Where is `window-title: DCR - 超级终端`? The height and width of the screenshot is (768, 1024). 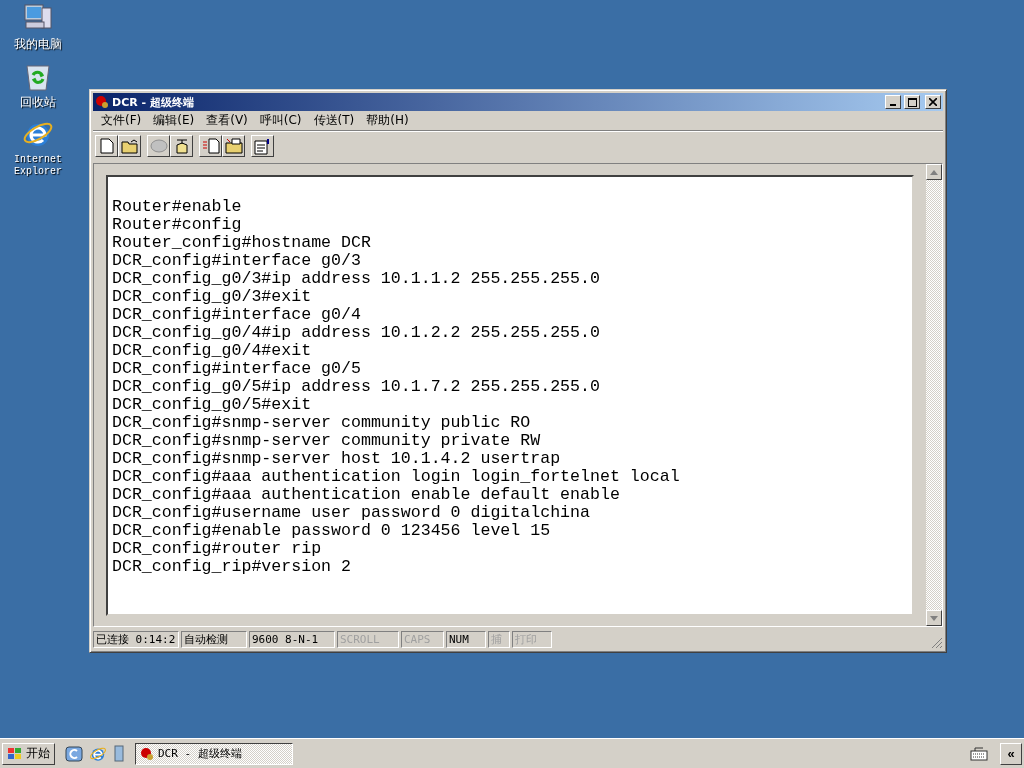 window-title: DCR - 超级终端 is located at coordinates (153, 102).